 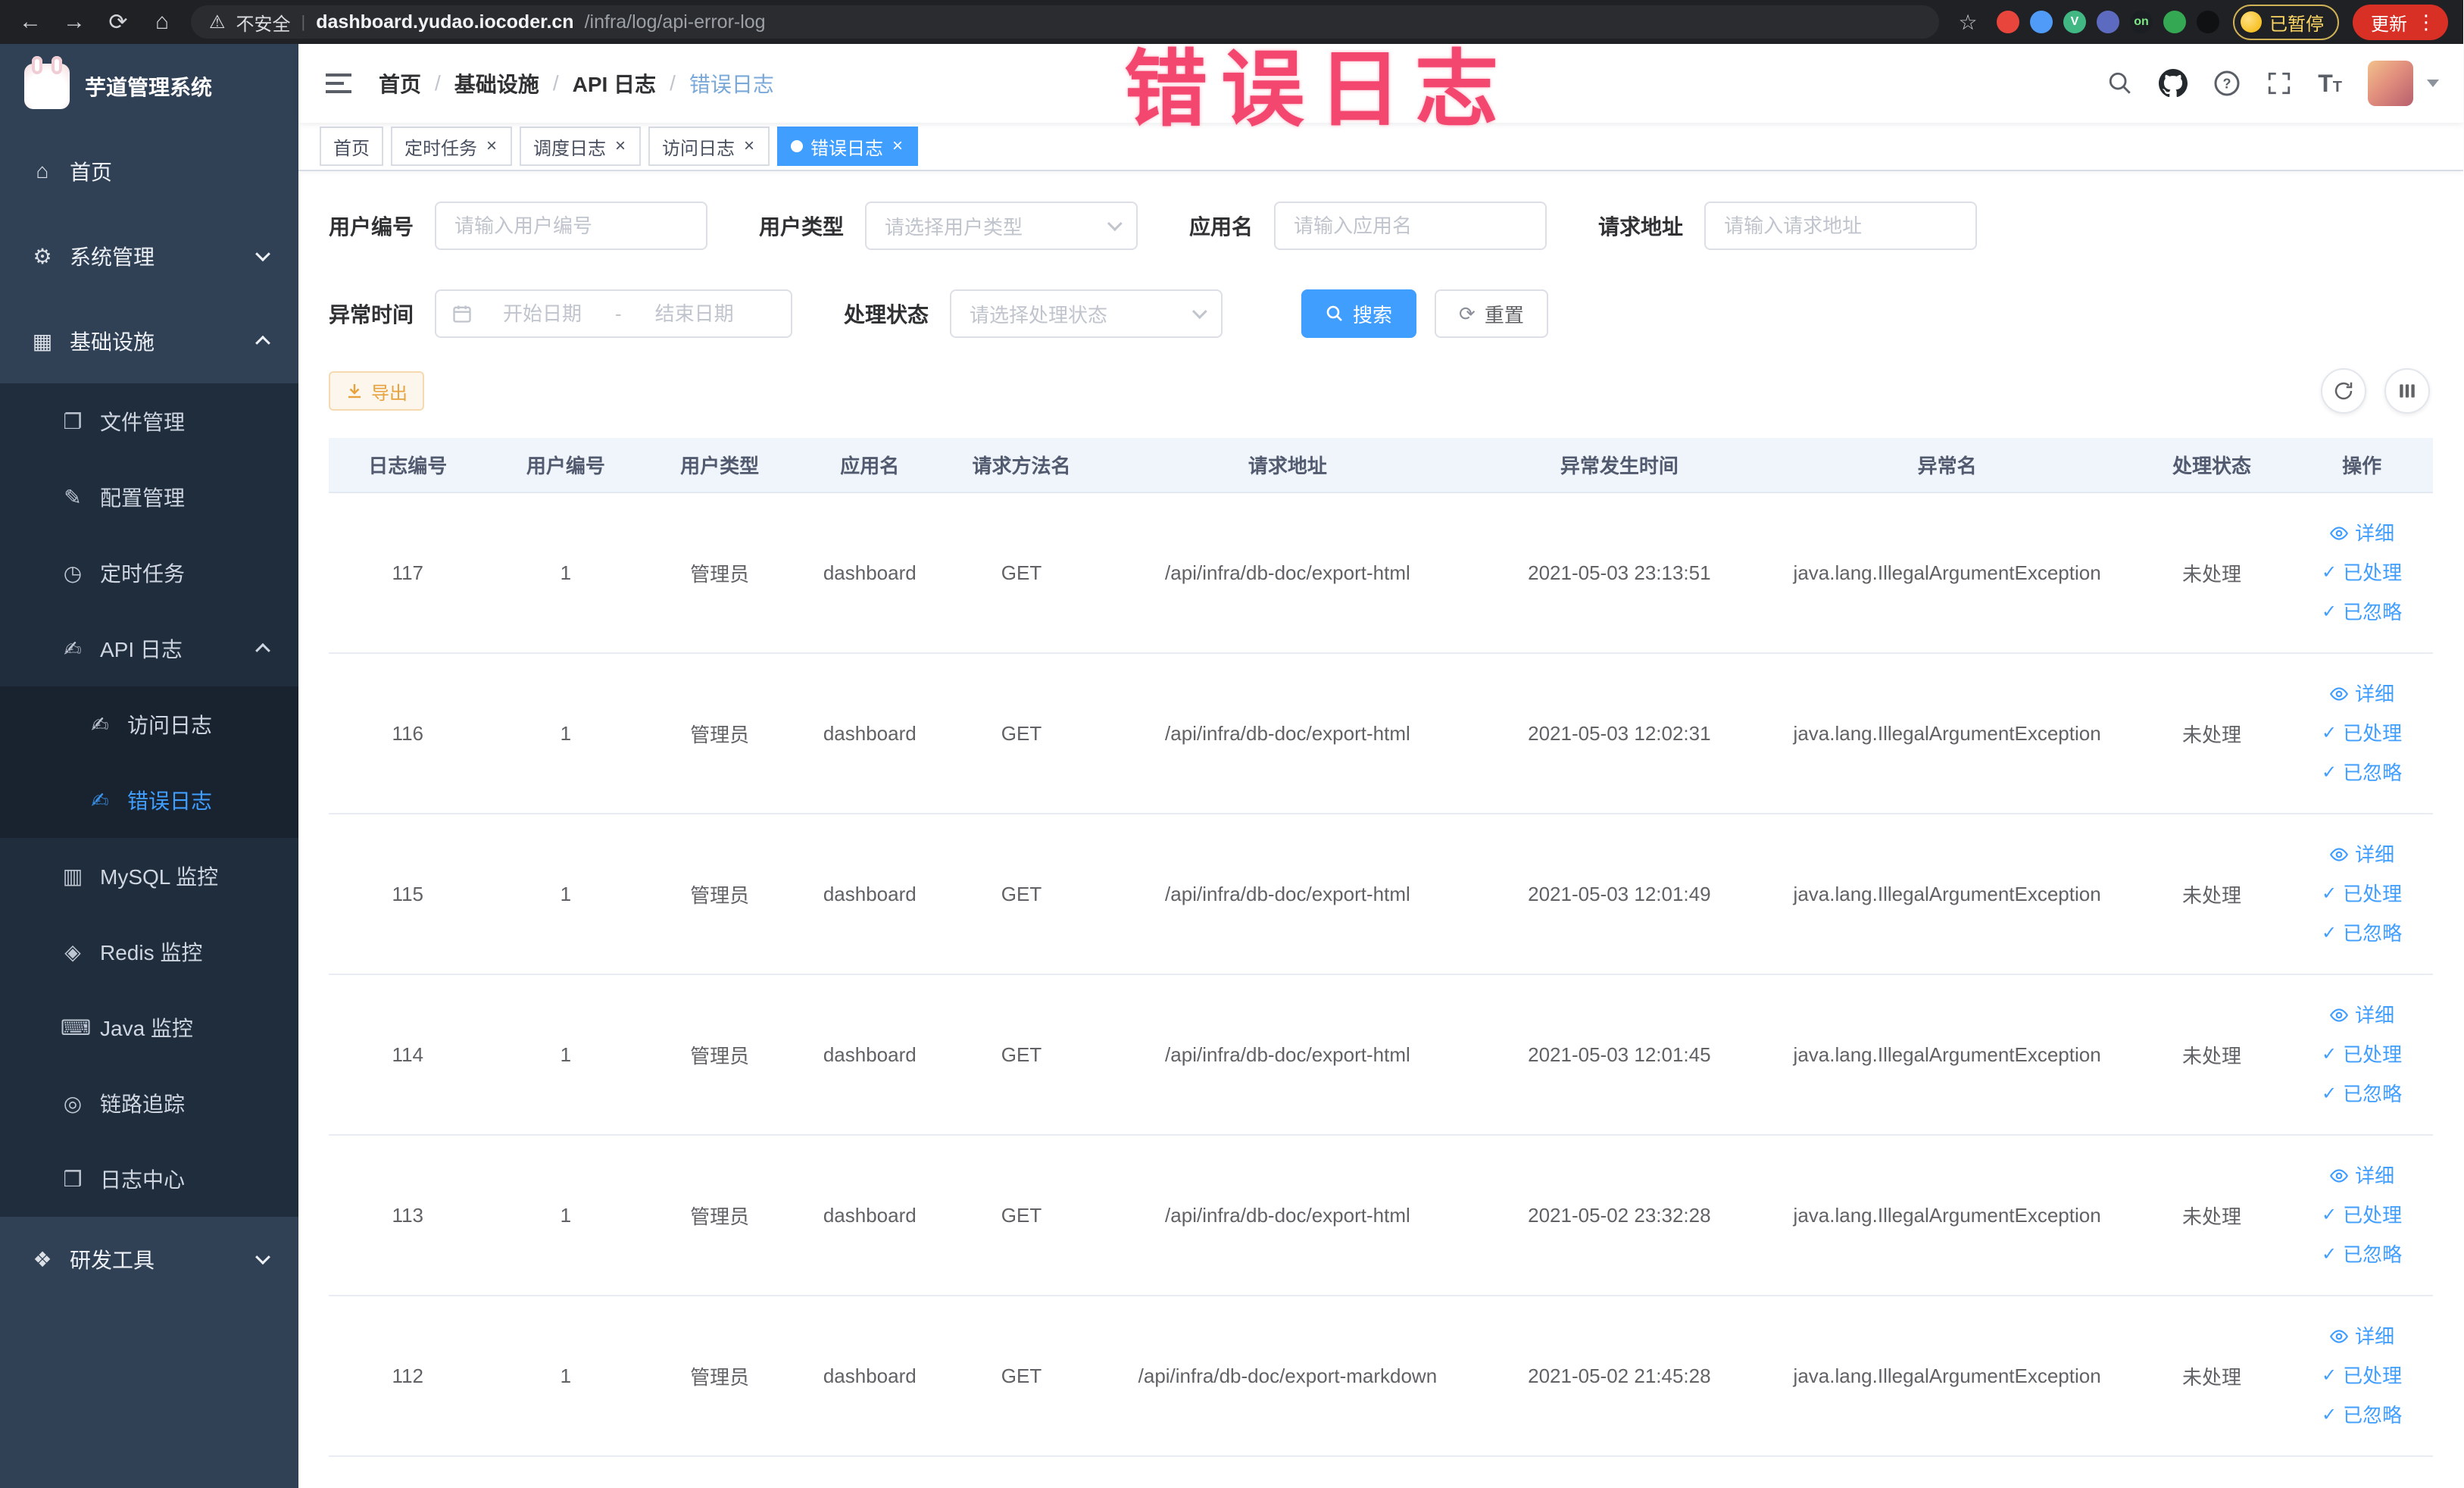 What do you see at coordinates (2174, 22) in the screenshot?
I see `extension-dot-green` at bounding box center [2174, 22].